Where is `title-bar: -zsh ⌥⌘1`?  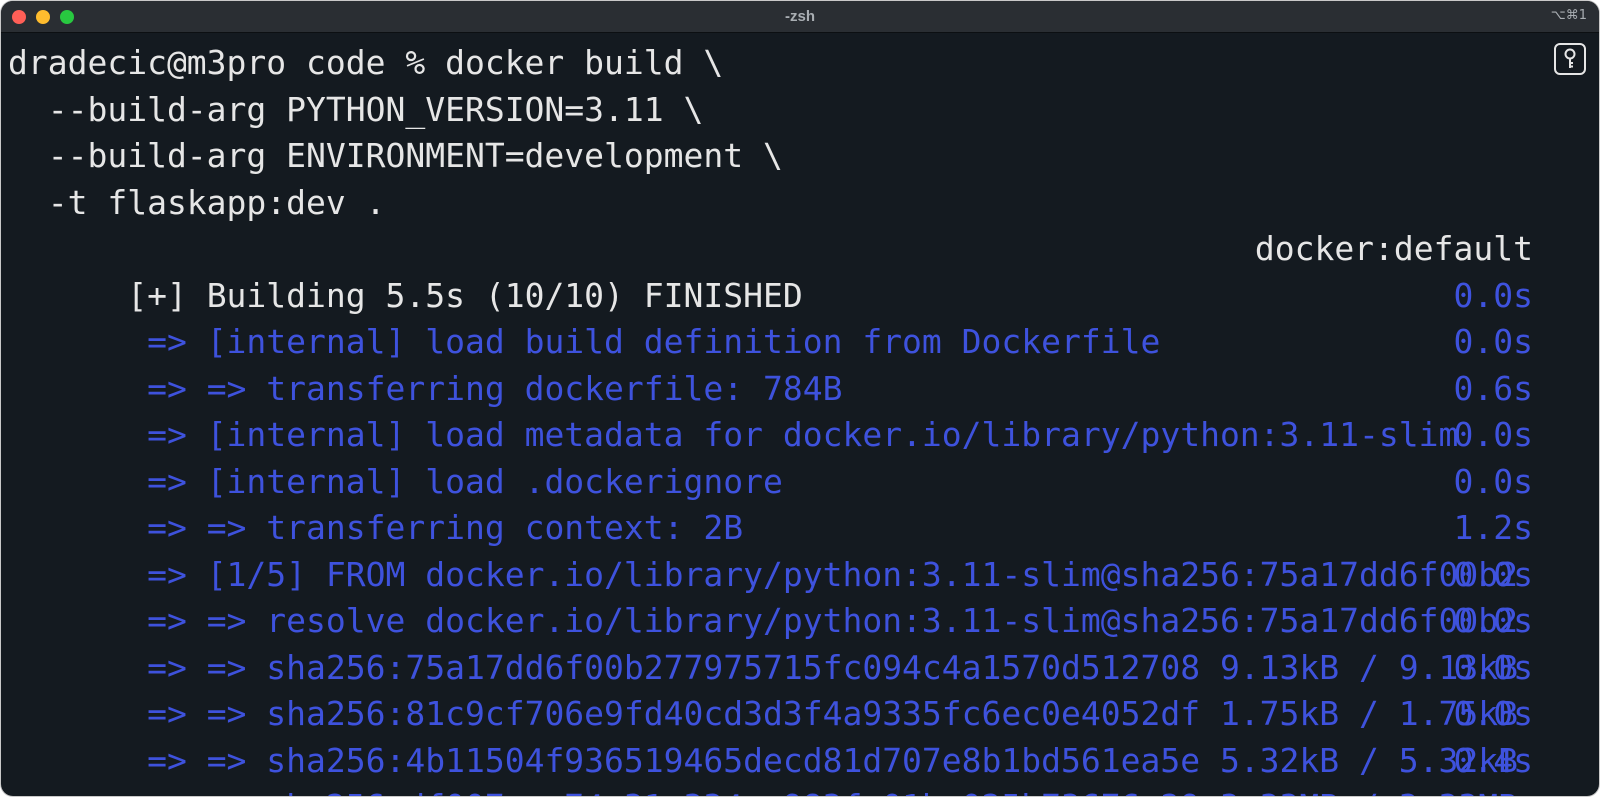
title-bar: -zsh ⌥⌘1 is located at coordinates (800, 17).